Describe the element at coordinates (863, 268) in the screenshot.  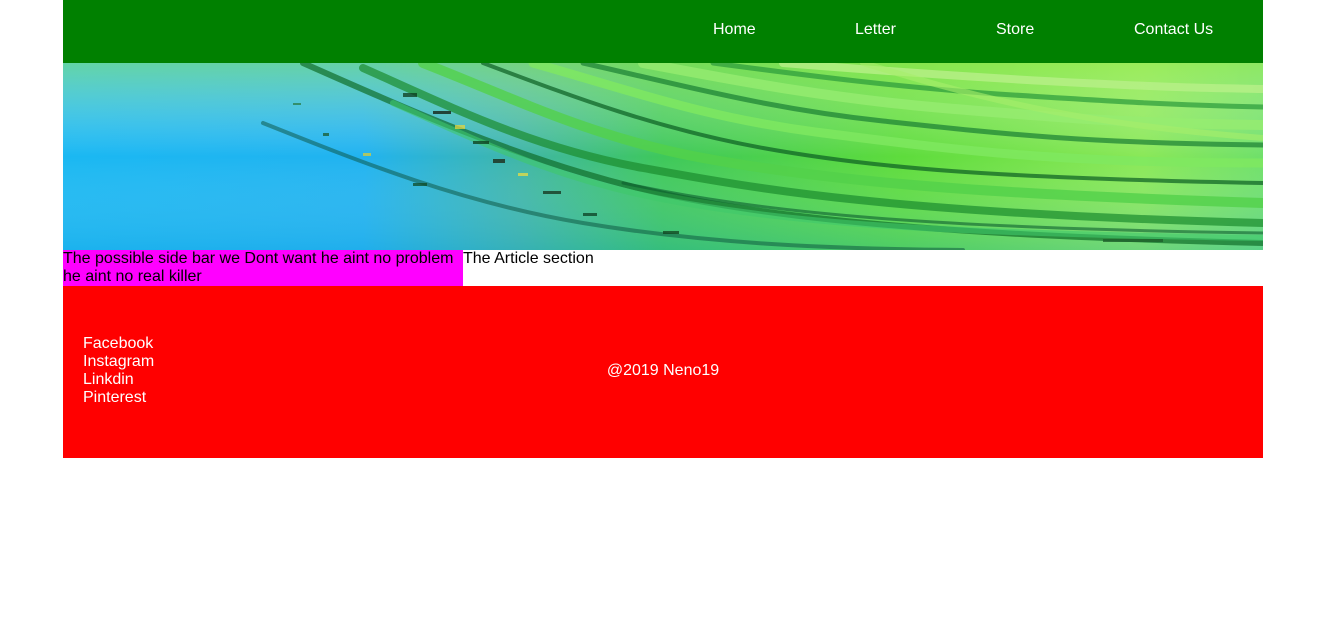
I see `article-section: The Article section` at that location.